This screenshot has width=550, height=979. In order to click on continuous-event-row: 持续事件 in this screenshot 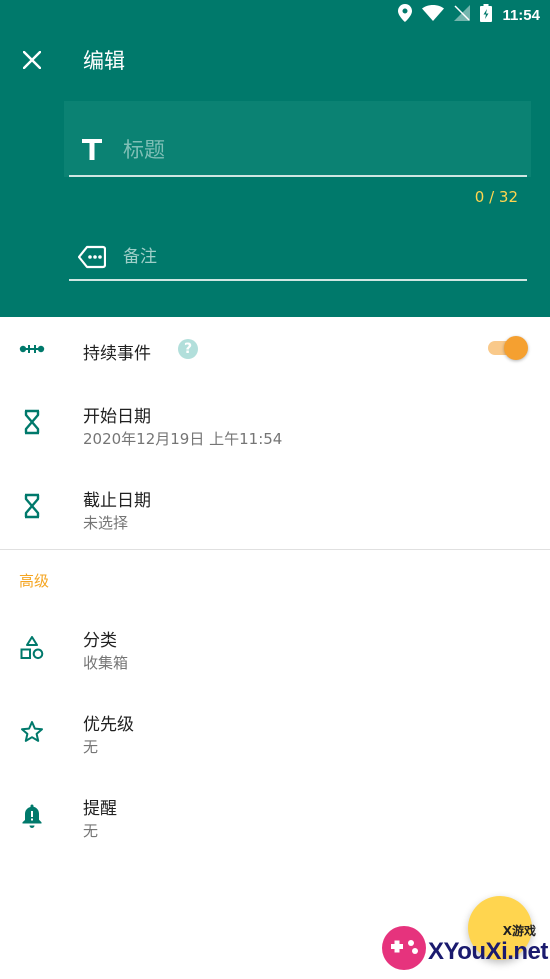, I will do `click(275, 349)`.